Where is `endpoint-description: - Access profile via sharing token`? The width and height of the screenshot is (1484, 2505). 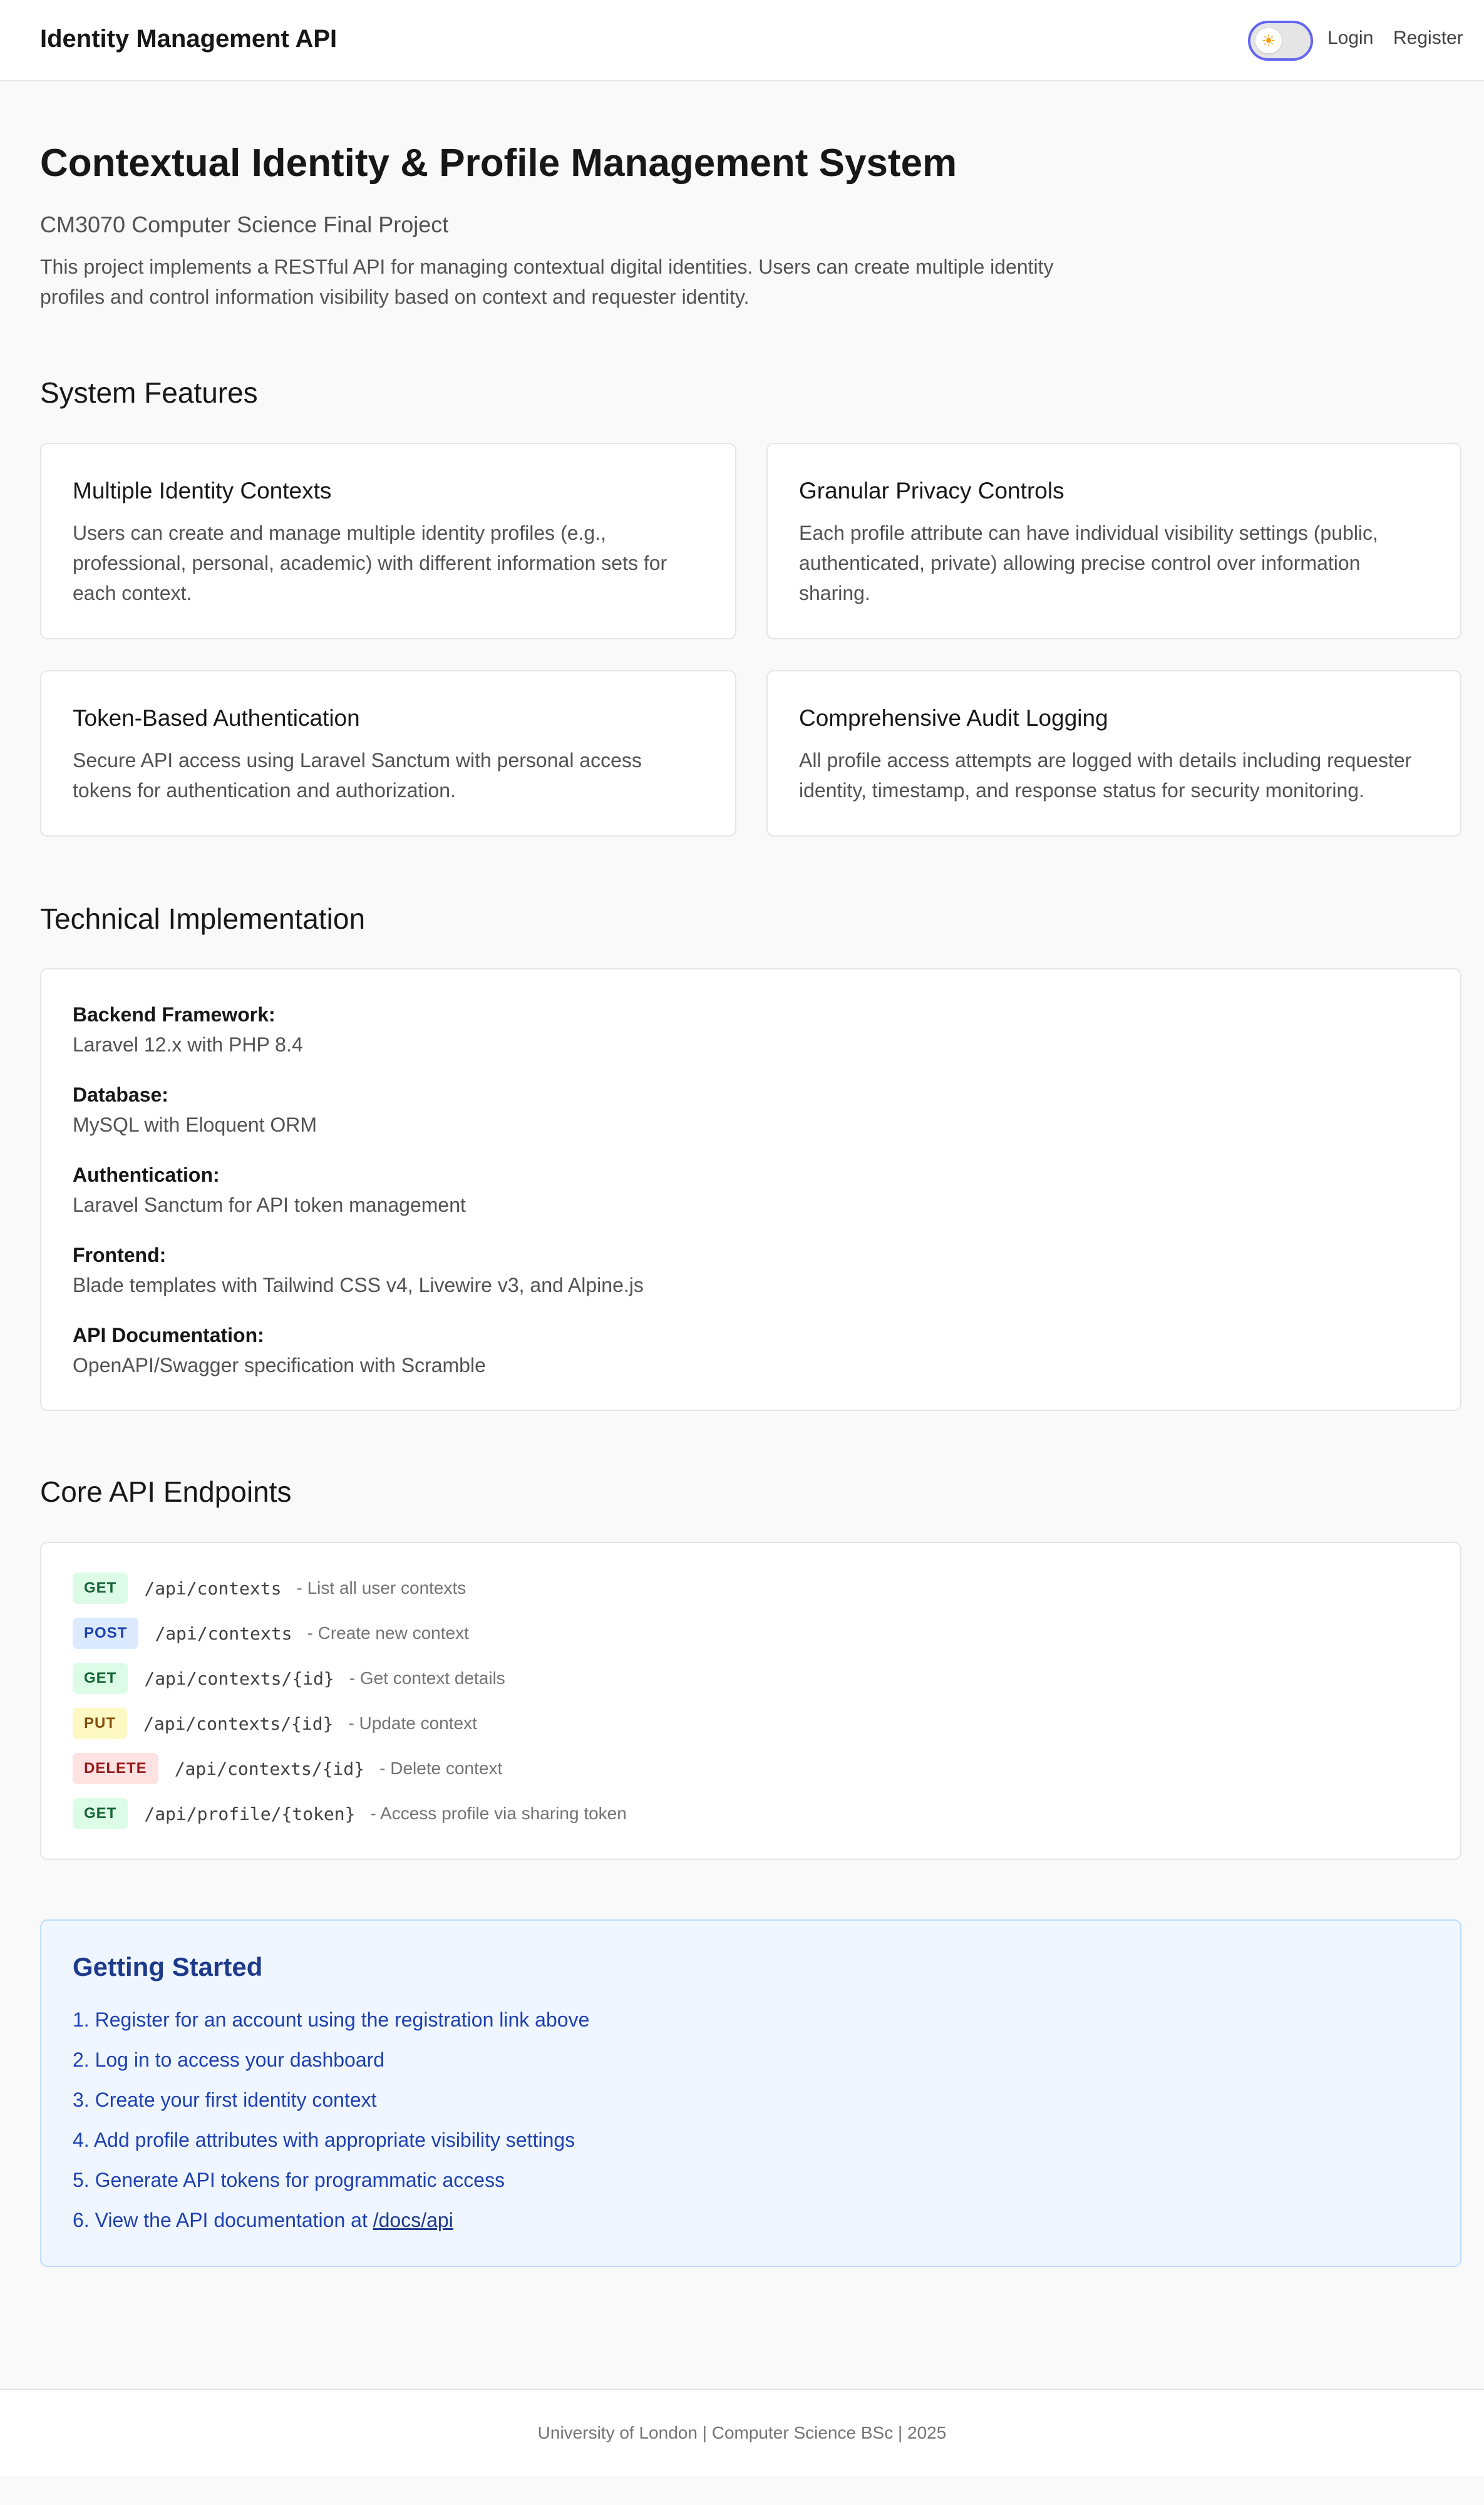
endpoint-description: - Access profile via sharing token is located at coordinates (498, 1813).